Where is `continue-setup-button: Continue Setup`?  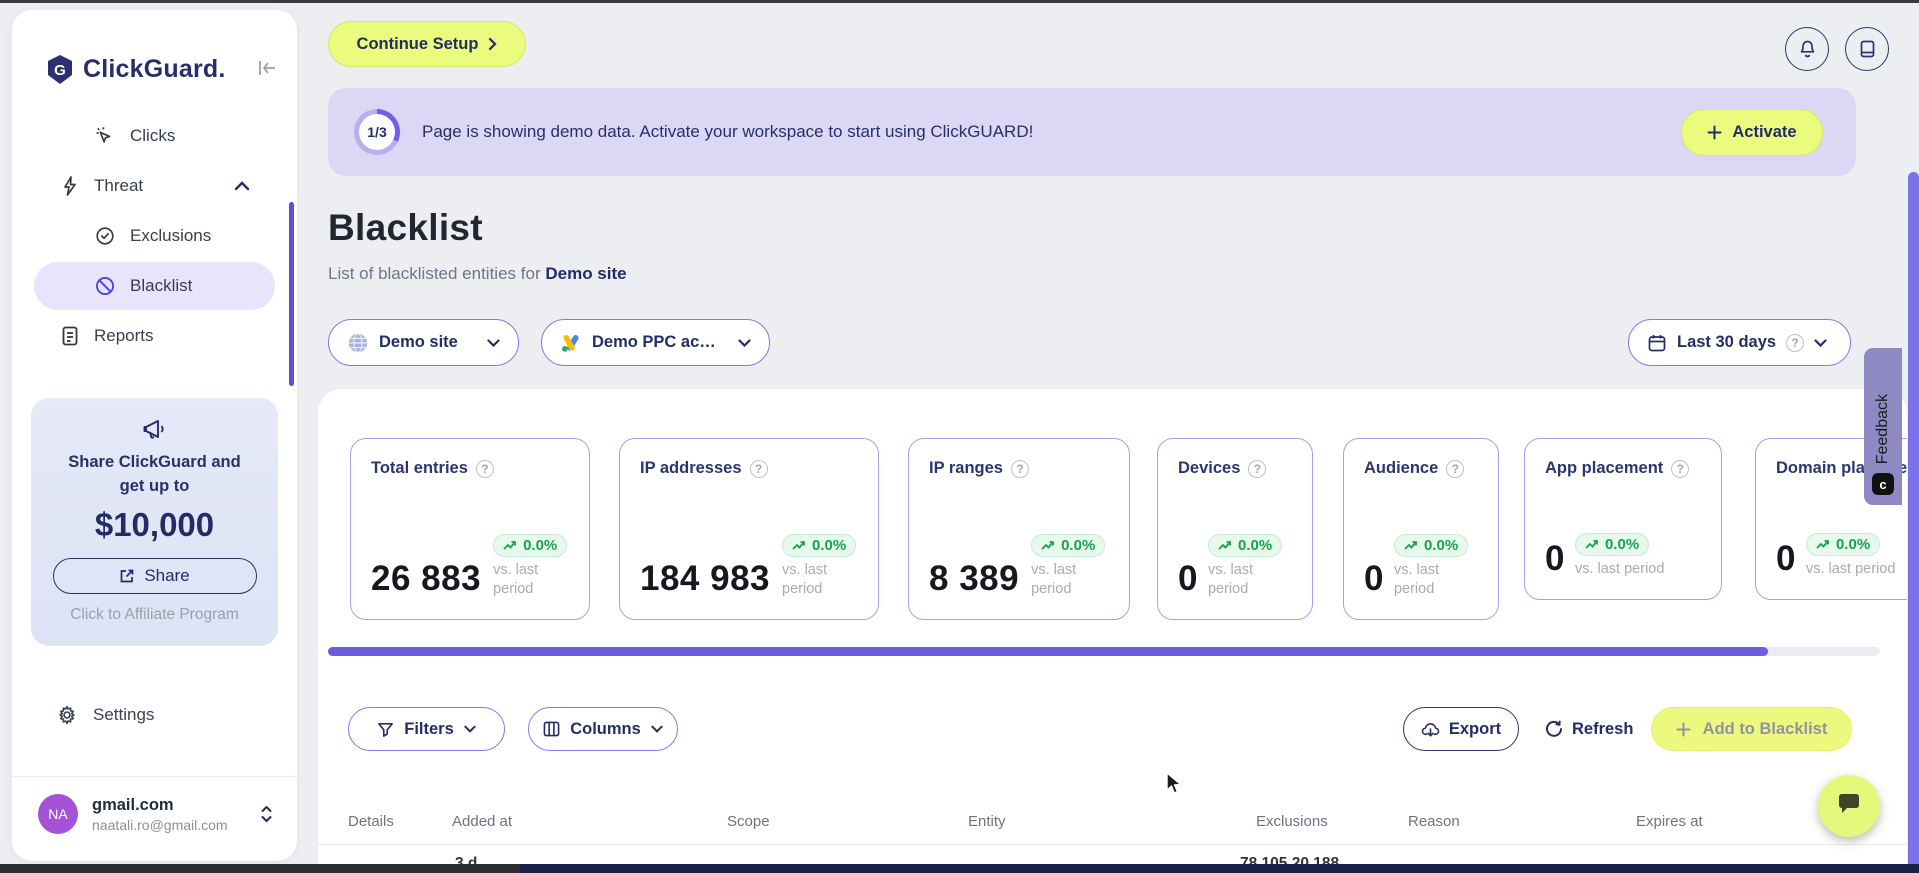
continue-setup-button: Continue Setup is located at coordinates (427, 44).